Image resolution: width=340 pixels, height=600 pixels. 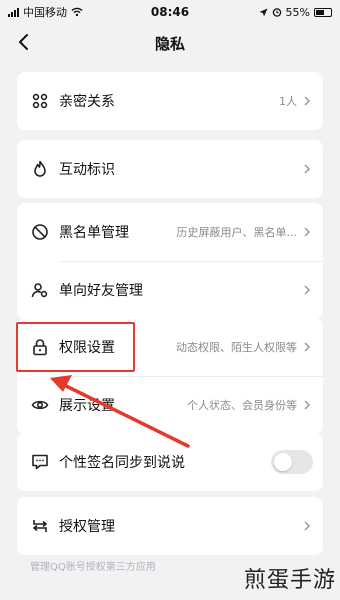 I want to click on setting-label: 黑名单管理, so click(x=94, y=233).